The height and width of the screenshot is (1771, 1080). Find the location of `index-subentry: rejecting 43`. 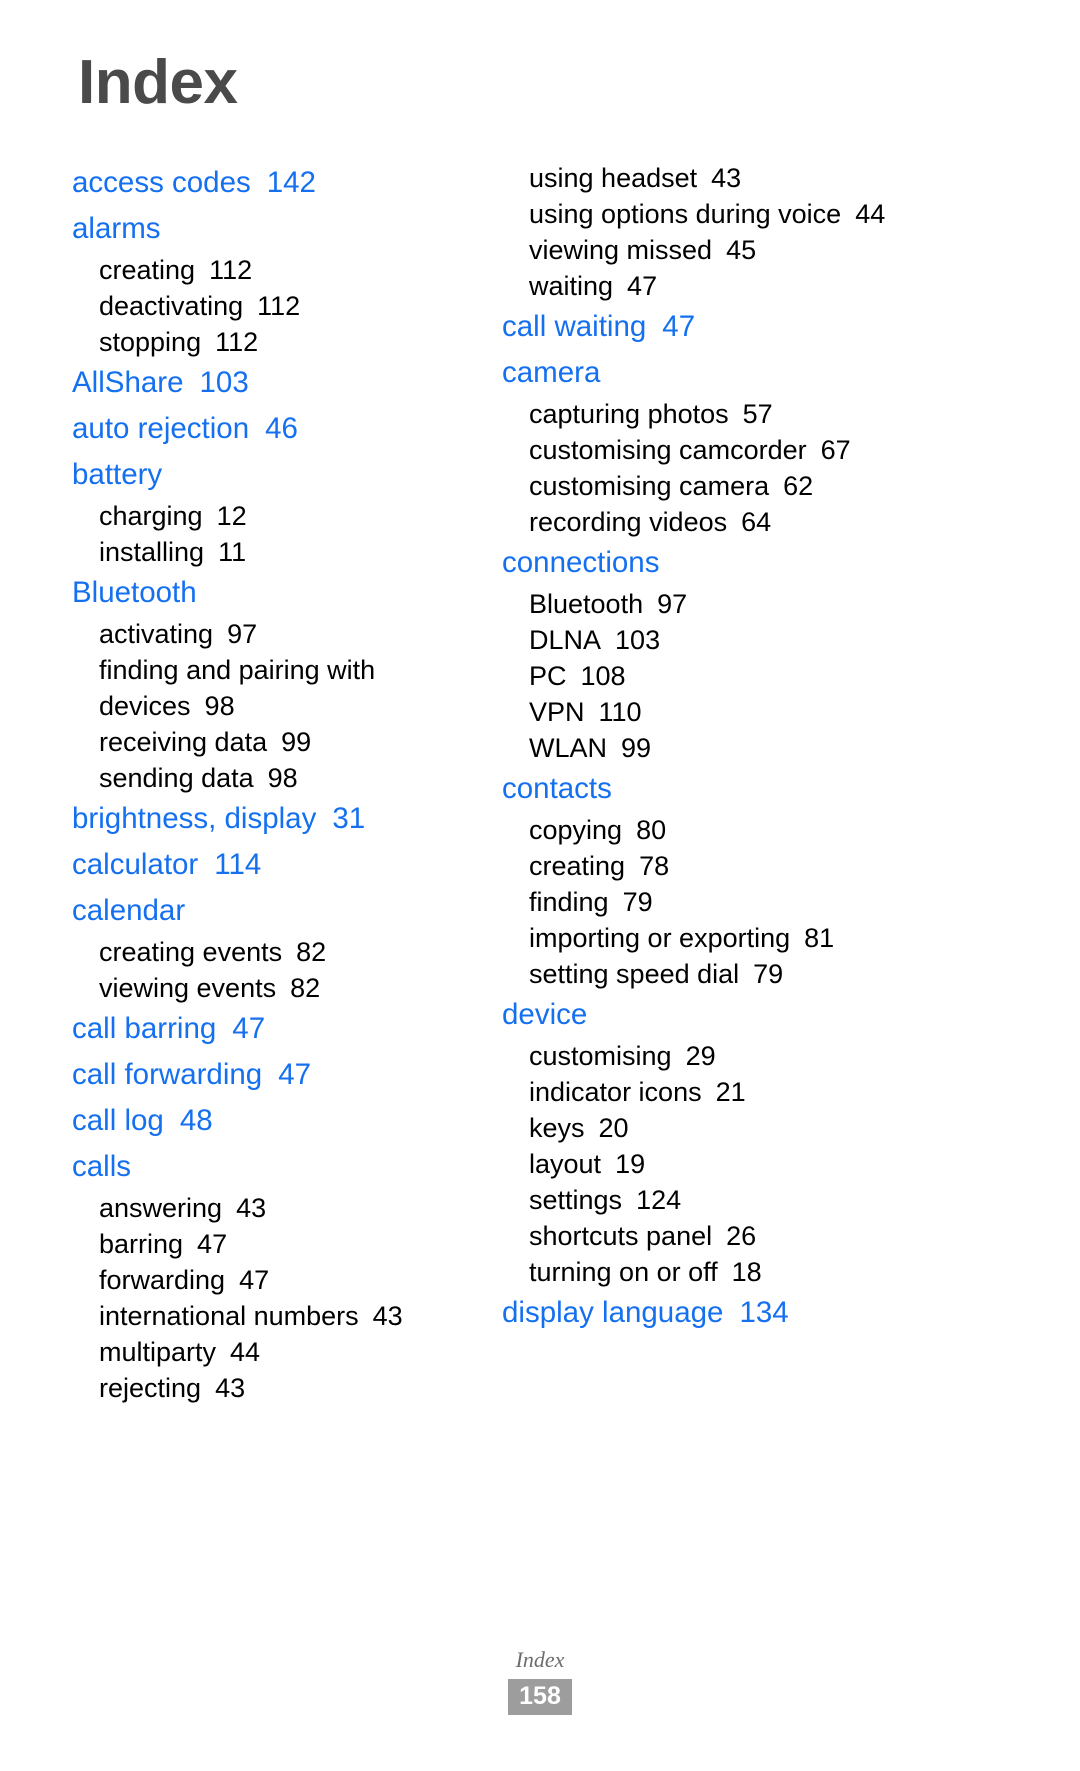

index-subentry: rejecting 43 is located at coordinates (300, 1388).